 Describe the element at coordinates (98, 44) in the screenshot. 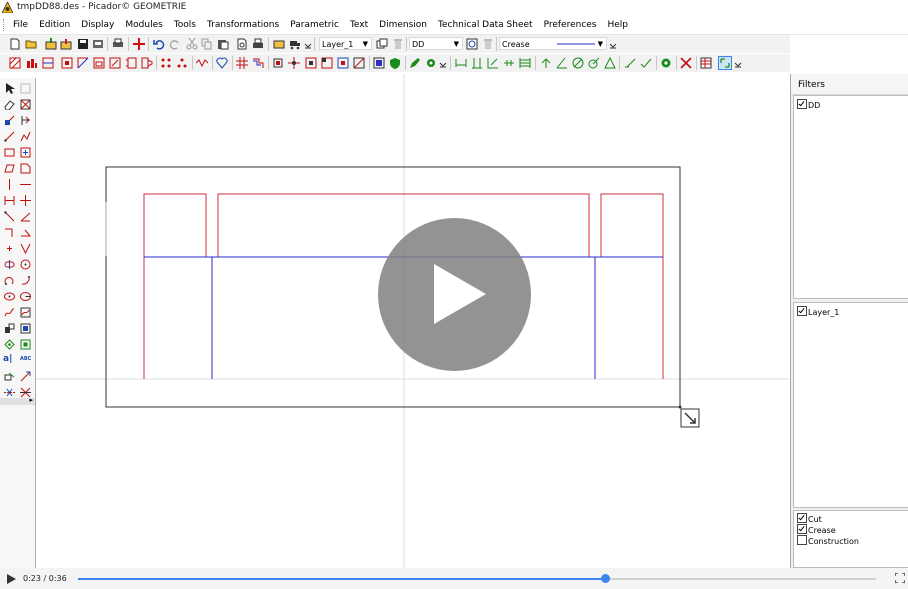

I see `save-as-icon` at that location.